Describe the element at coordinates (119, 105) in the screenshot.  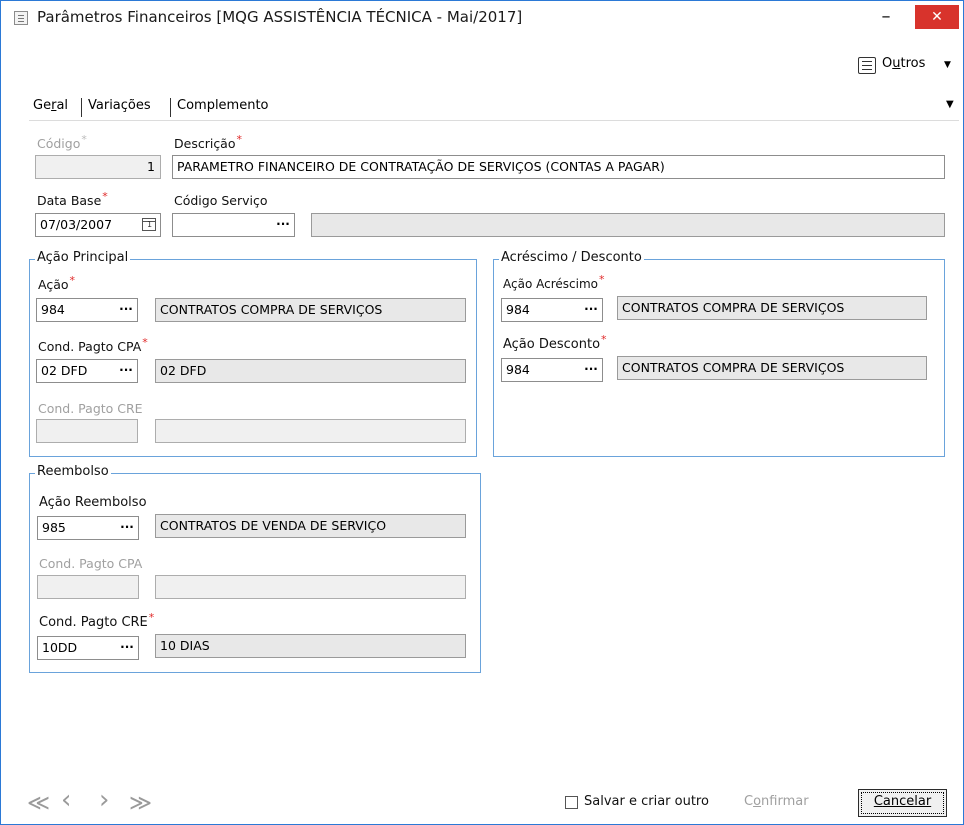
I see `tab-variacoes: Variações` at that location.